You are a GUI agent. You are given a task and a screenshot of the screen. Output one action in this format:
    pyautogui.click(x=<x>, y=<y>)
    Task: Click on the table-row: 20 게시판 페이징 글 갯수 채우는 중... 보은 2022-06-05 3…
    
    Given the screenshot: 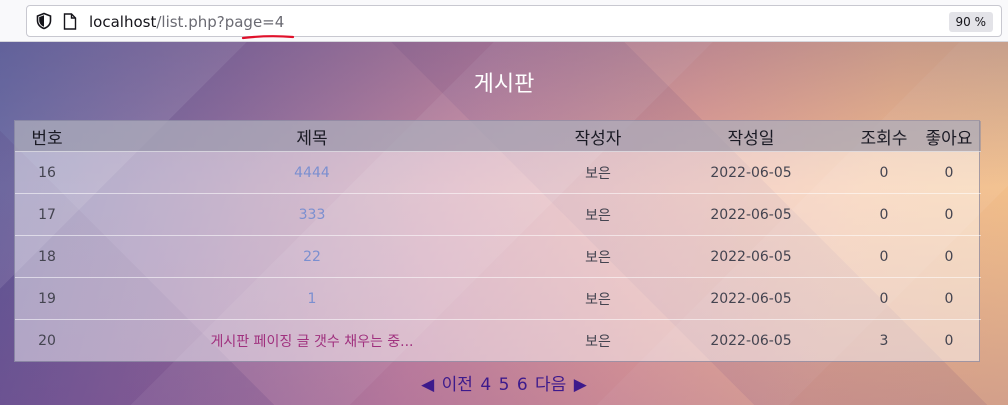 What is the action you would take?
    pyautogui.click(x=498, y=340)
    